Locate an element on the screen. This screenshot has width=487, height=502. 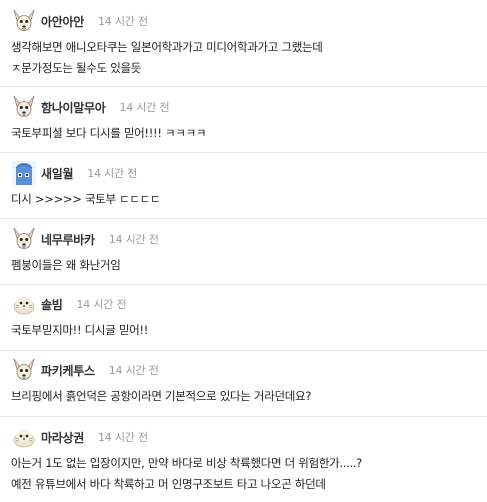
comment-nickname: 네무루바카 is located at coordinates (68, 239).